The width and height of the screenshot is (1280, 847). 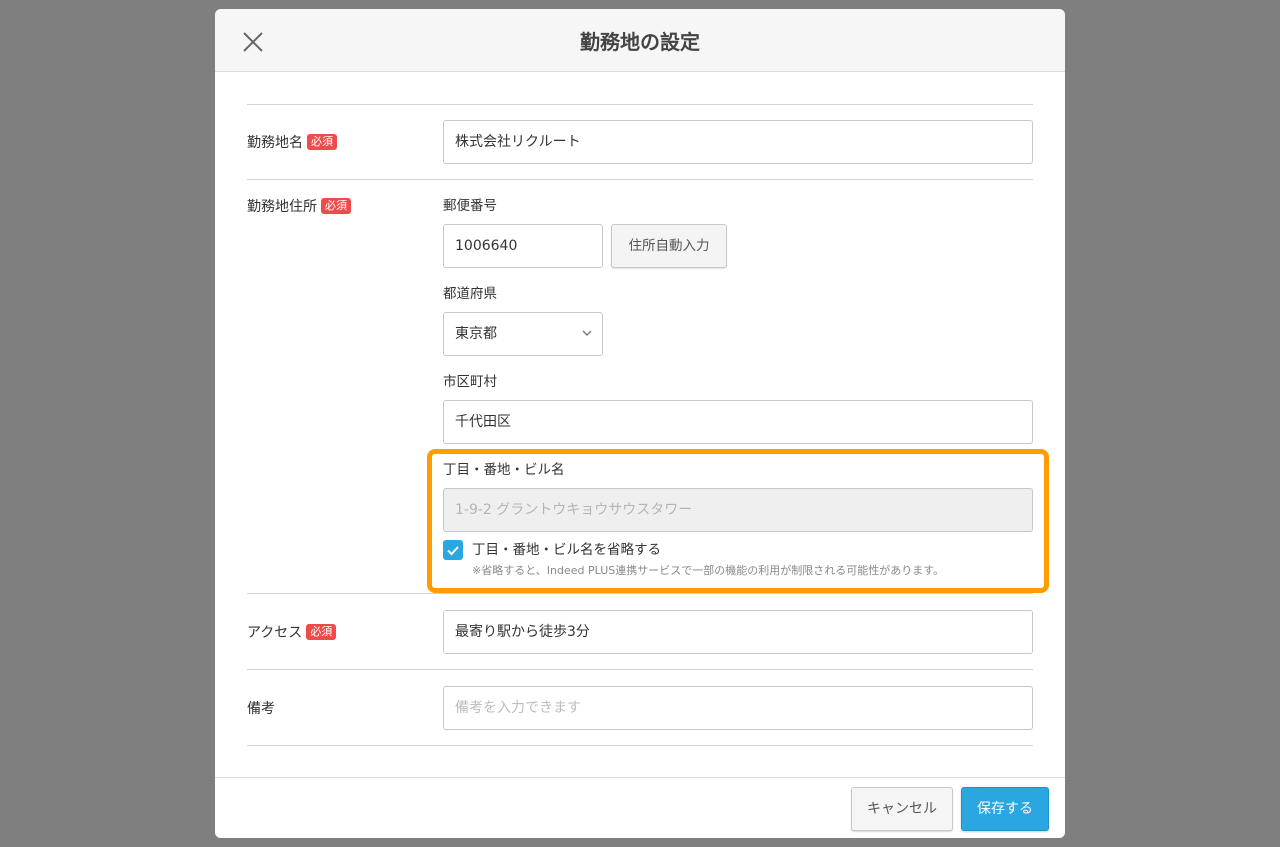 I want to click on location-name-label-row: 勤務地名 必須, so click(x=292, y=142).